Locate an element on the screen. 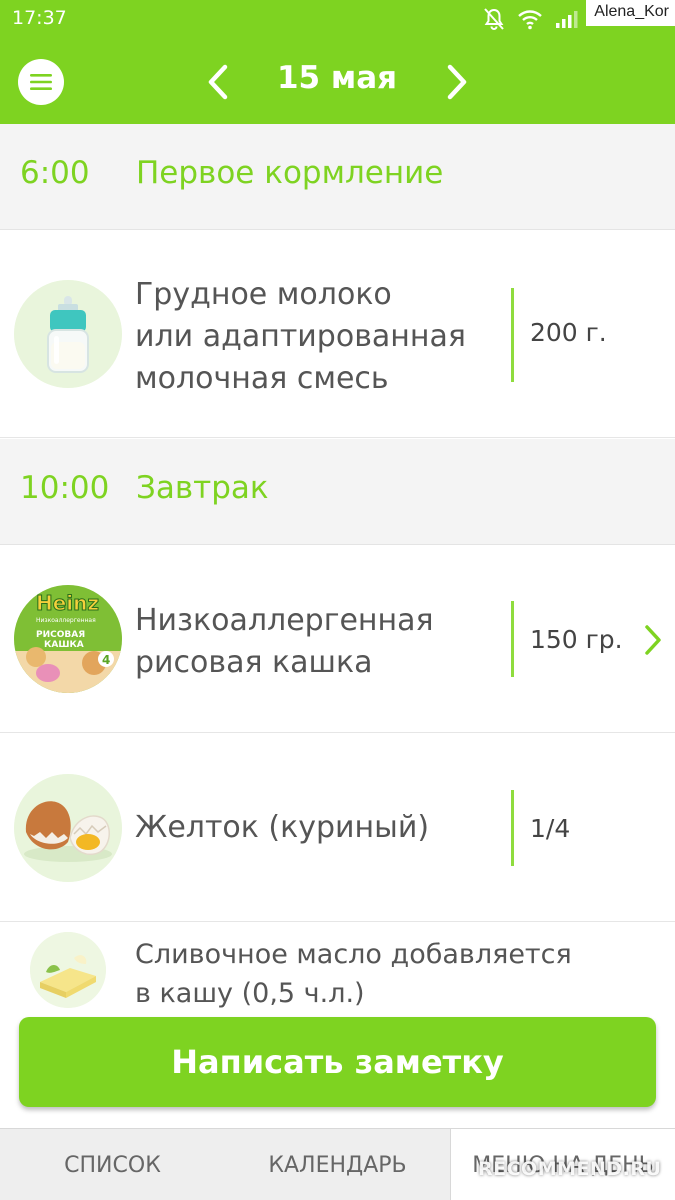  watermark: RECOMMEND.RU is located at coordinates (570, 1169).